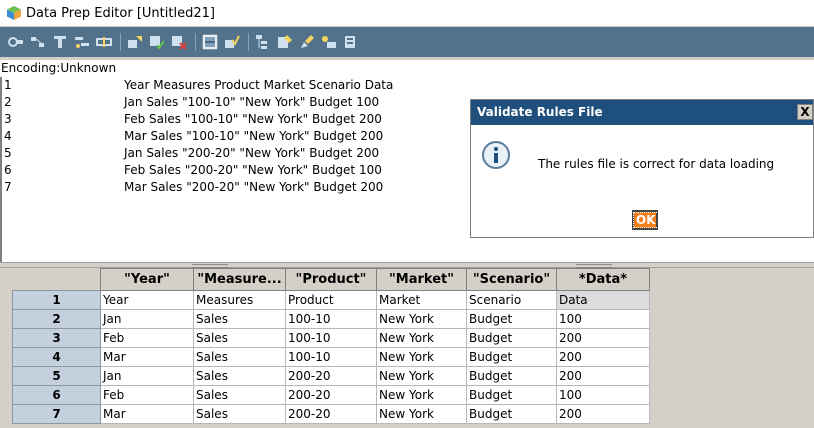  What do you see at coordinates (8, 187) in the screenshot?
I see `line-number: 7` at bounding box center [8, 187].